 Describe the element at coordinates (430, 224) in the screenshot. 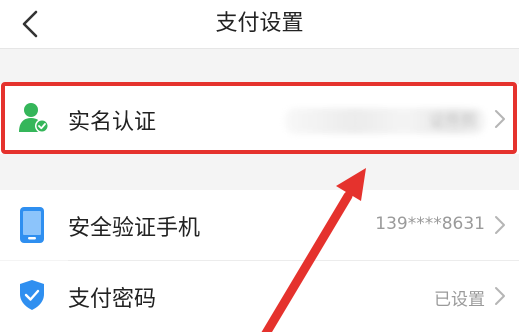

I see `row-value: 139****8631` at that location.